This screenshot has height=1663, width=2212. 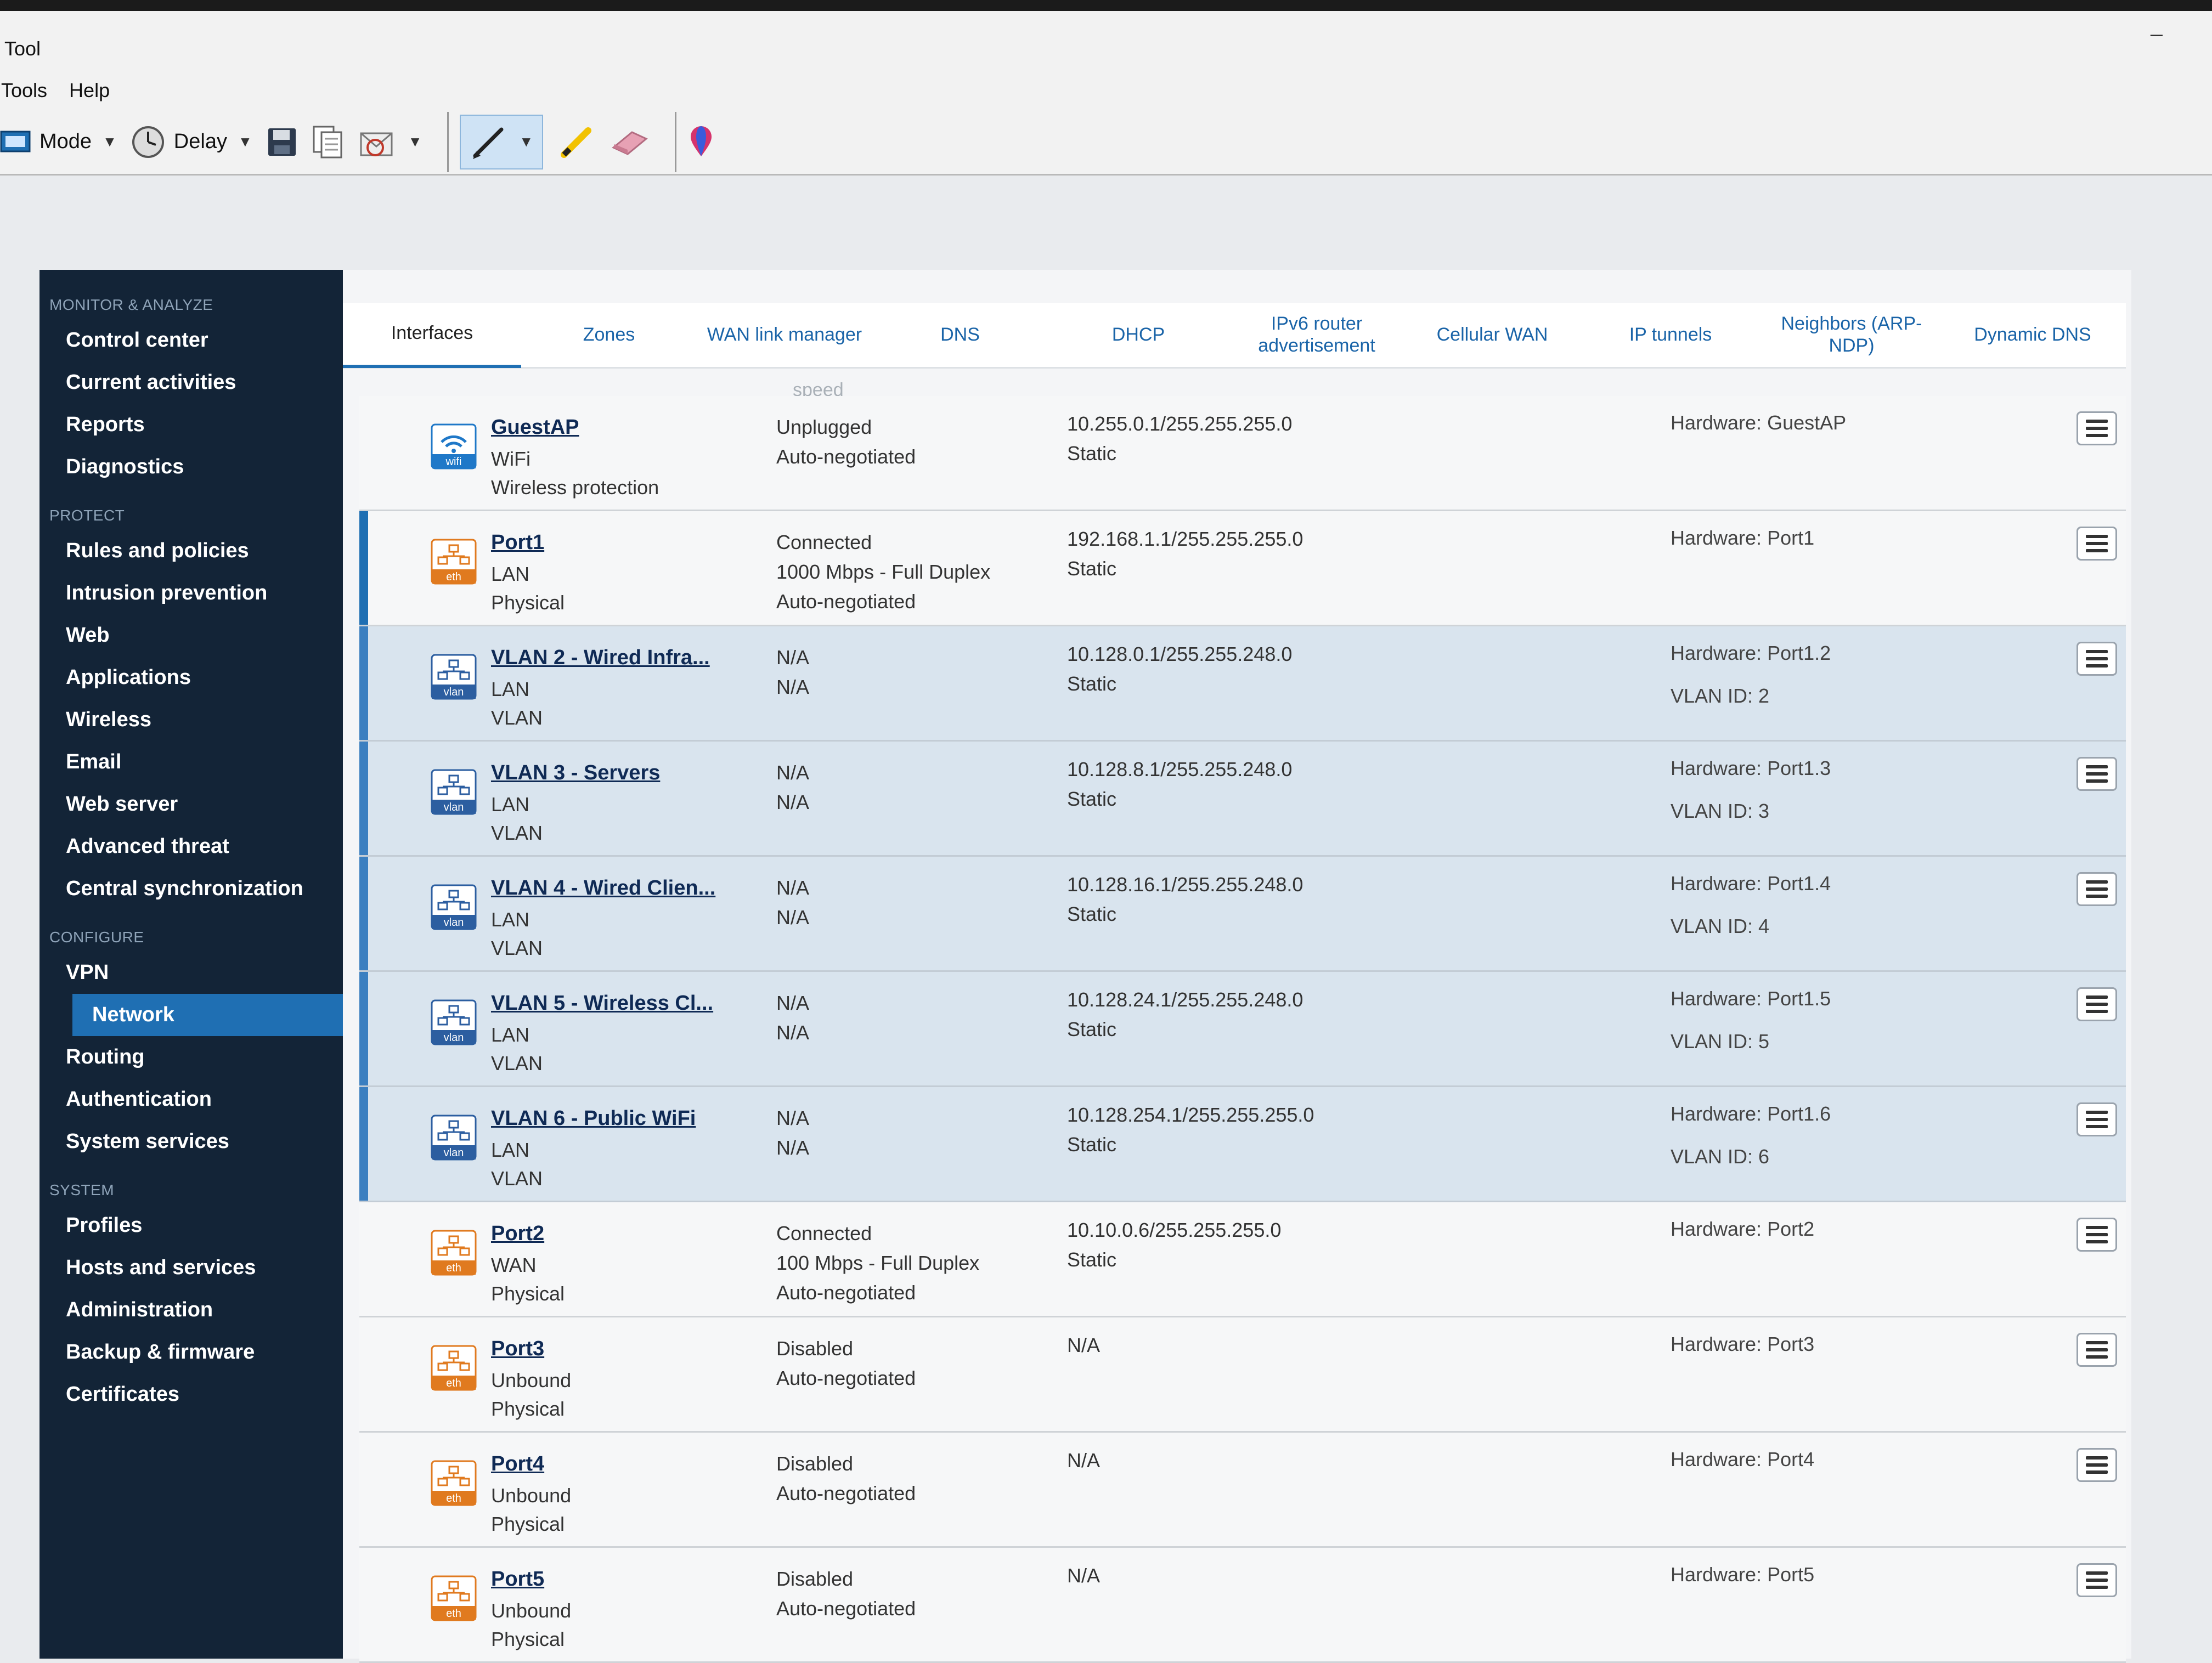 What do you see at coordinates (196, 1142) in the screenshot?
I see `sidebar-item-system-services: System services` at bounding box center [196, 1142].